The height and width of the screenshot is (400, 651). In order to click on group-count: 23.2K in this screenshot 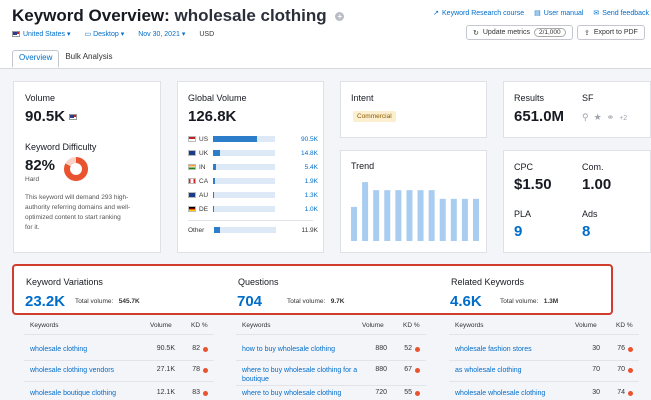, I will do `click(45, 301)`.